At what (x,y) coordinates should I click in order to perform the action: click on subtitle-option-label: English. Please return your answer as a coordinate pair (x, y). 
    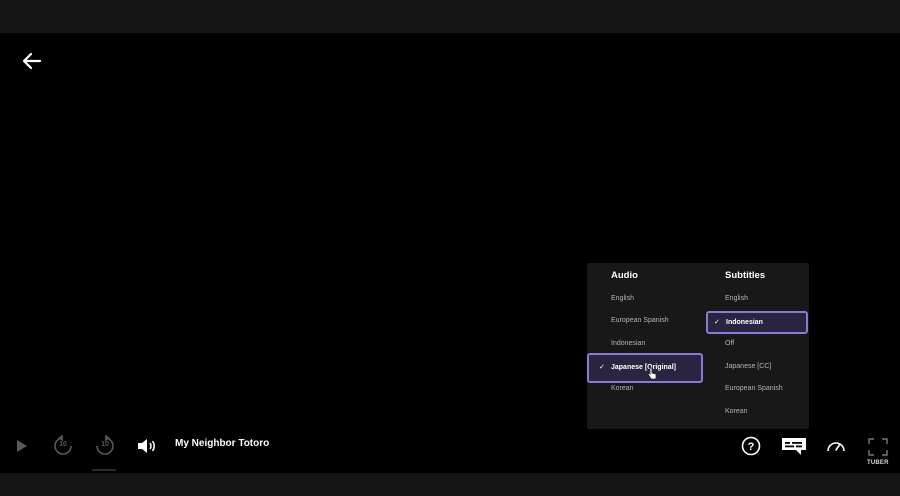
    Looking at the image, I should click on (736, 298).